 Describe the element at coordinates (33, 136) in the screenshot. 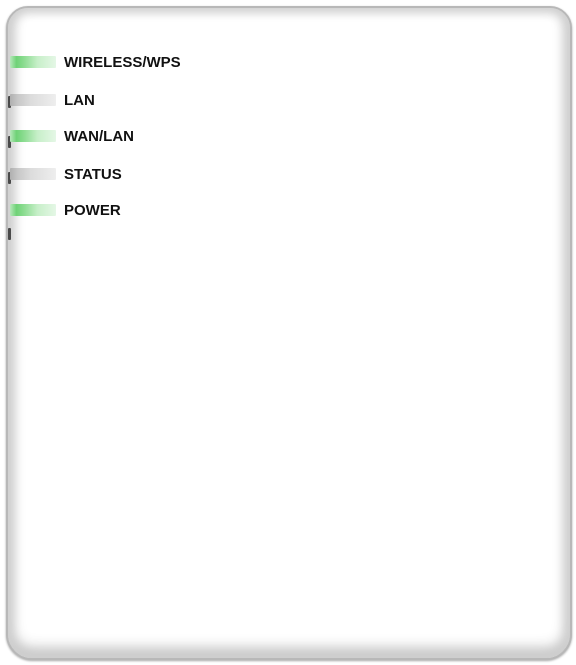

I see `wan-lan-led` at that location.